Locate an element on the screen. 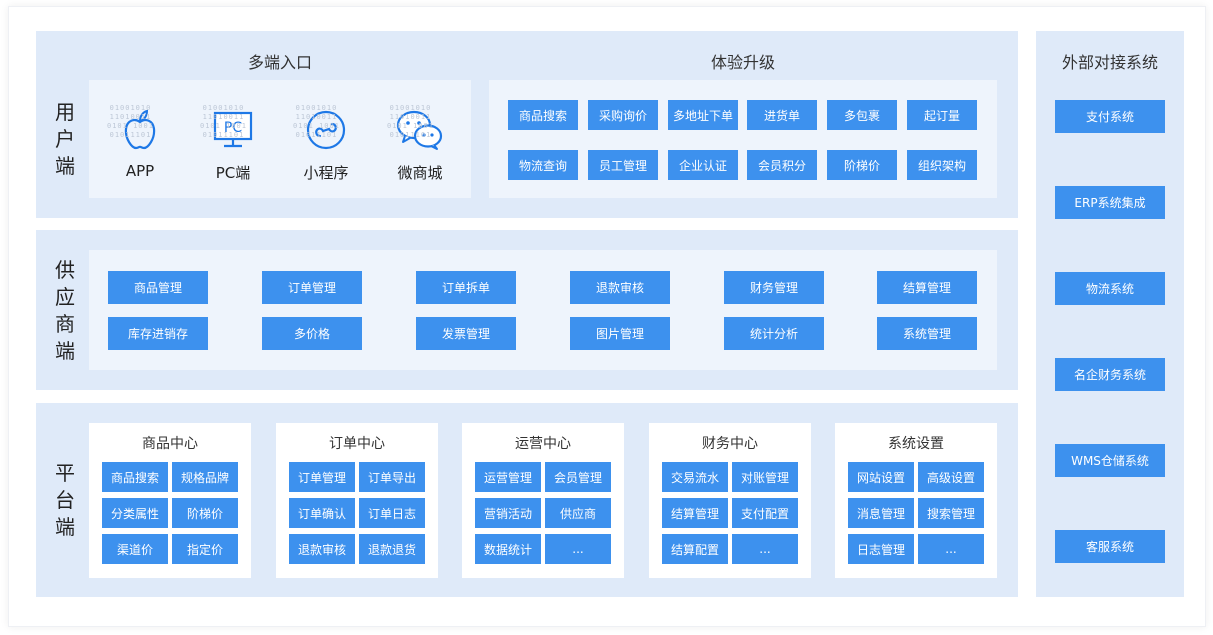 This screenshot has width=1213, height=635. exp-org-structure: 组织架构 is located at coordinates (942, 165).